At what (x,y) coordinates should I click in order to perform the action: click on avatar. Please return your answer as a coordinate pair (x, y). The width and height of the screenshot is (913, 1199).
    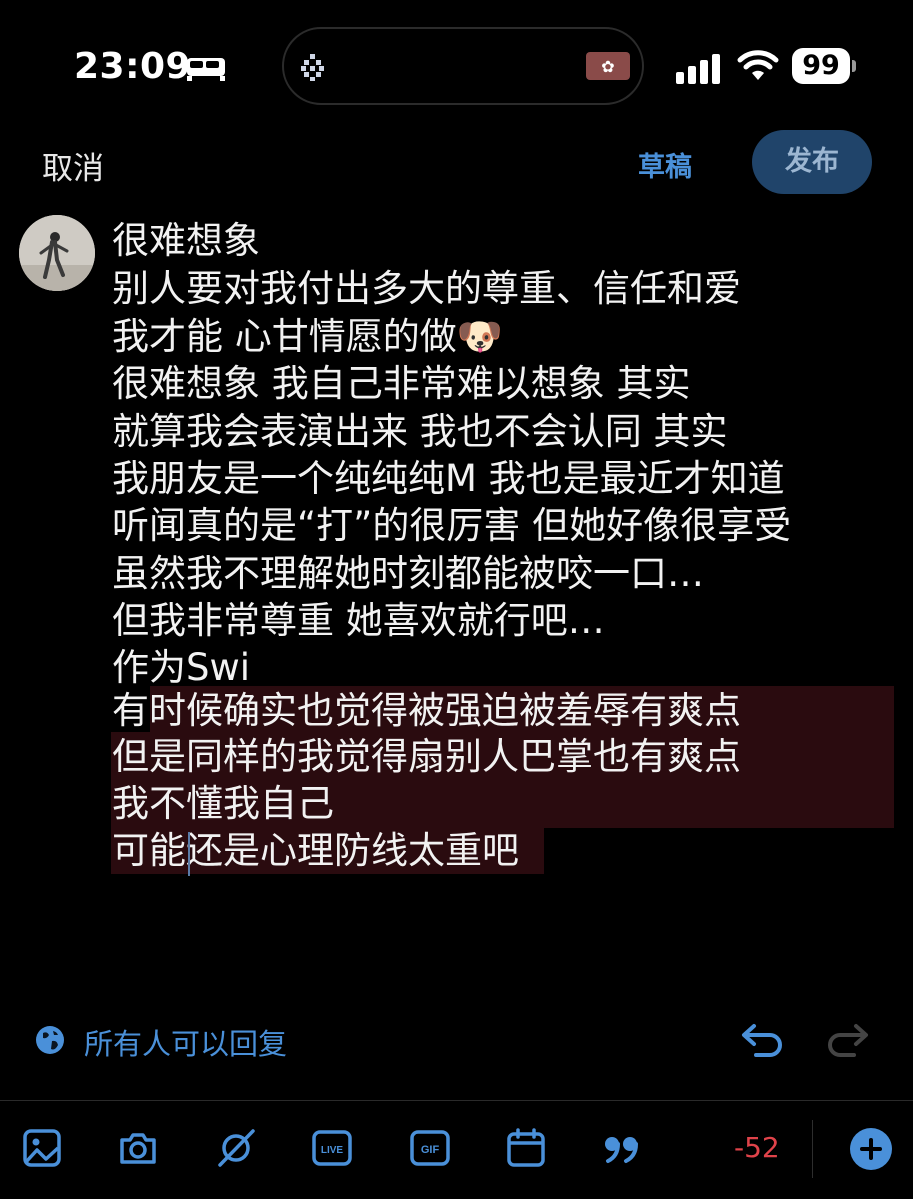
    Looking at the image, I should click on (57, 253).